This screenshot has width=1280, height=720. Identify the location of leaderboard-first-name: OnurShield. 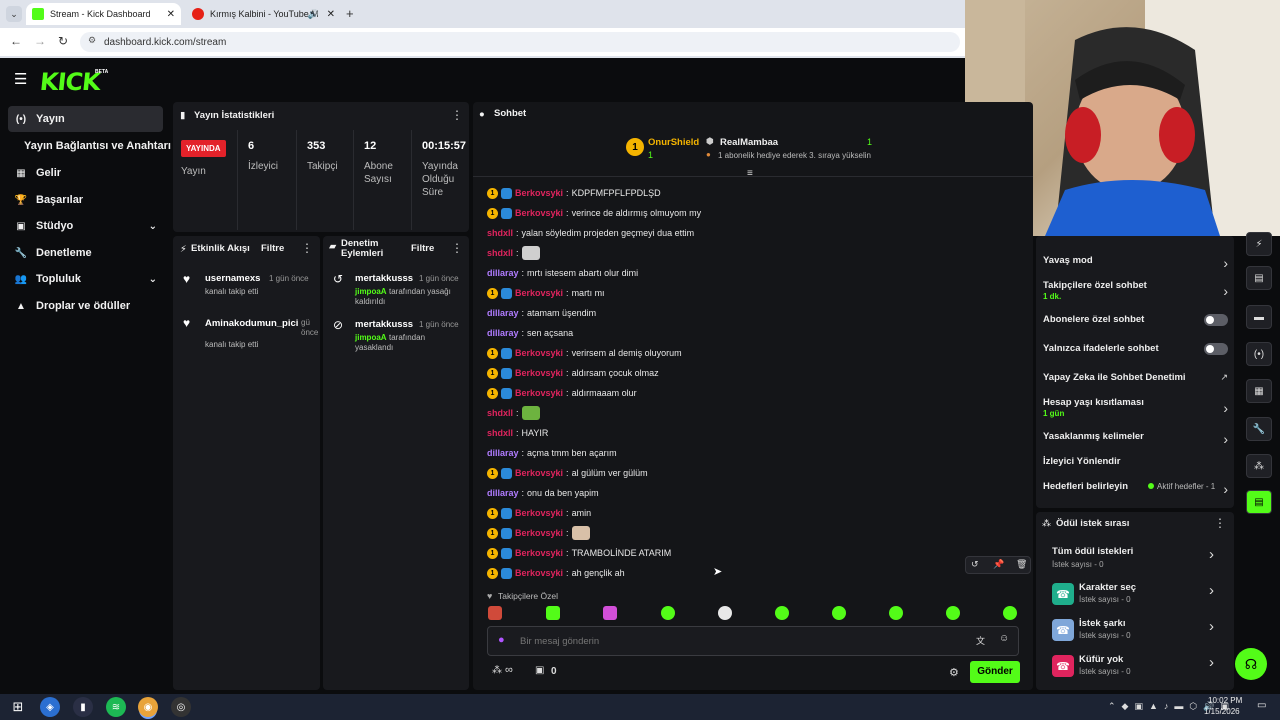
(673, 142).